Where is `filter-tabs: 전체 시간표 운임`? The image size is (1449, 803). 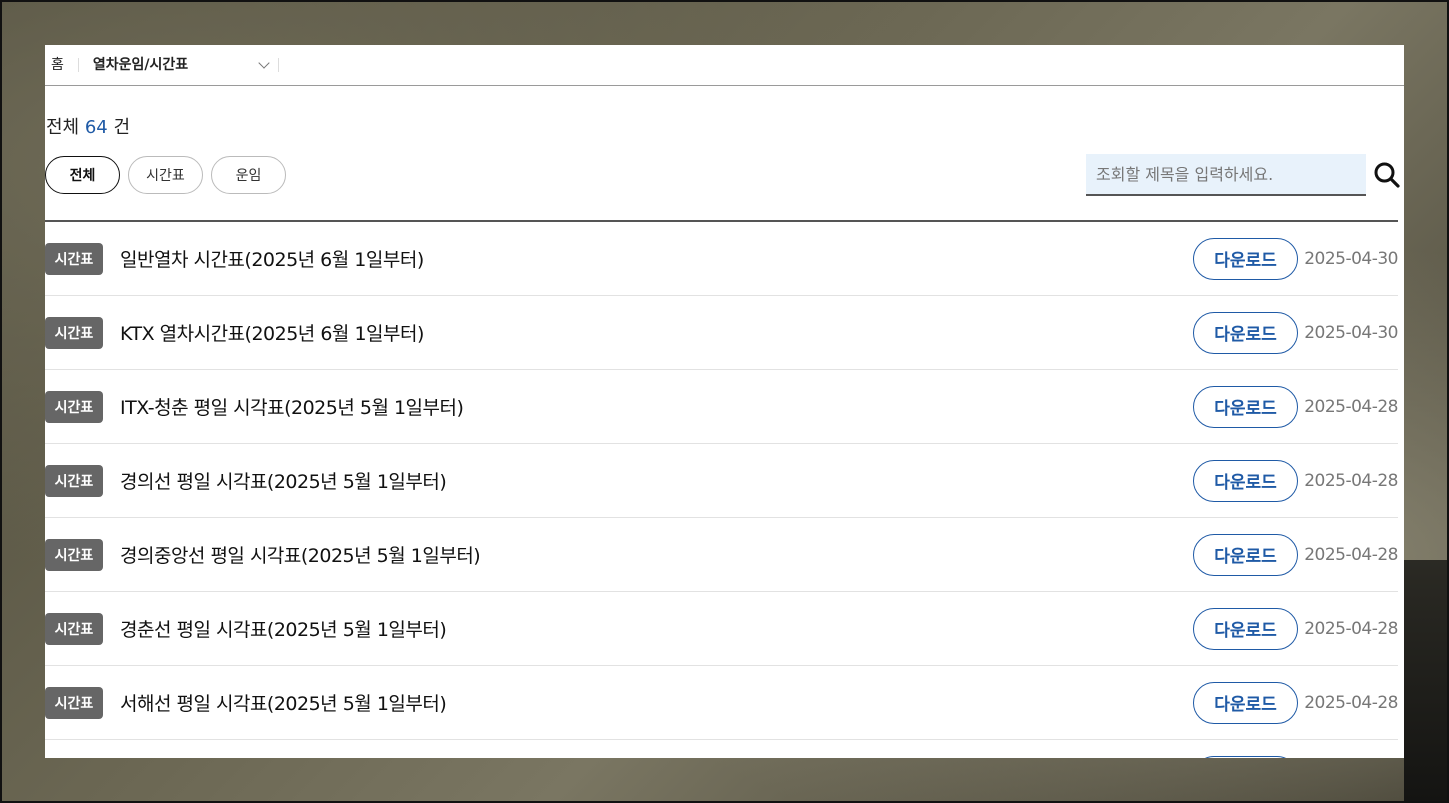 filter-tabs: 전체 시간표 운임 is located at coordinates (165, 175).